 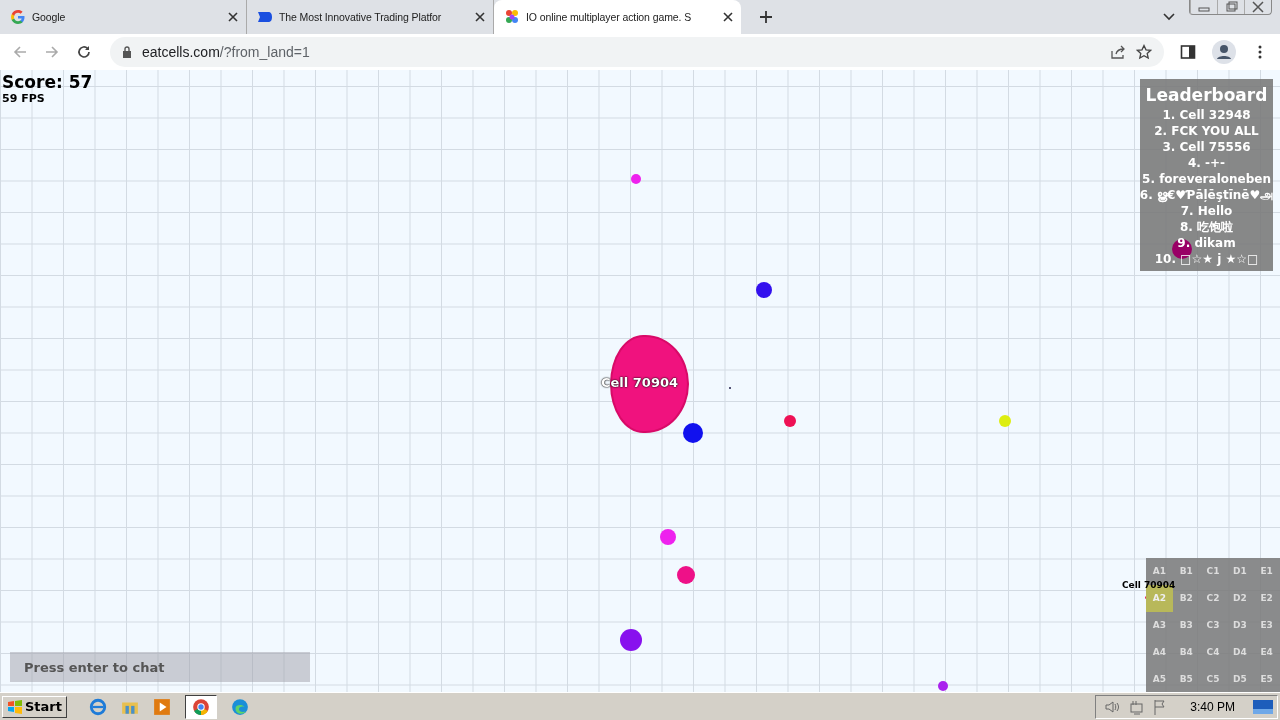 I want to click on clock-text: 3:40 PM, so click(x=1212, y=706).